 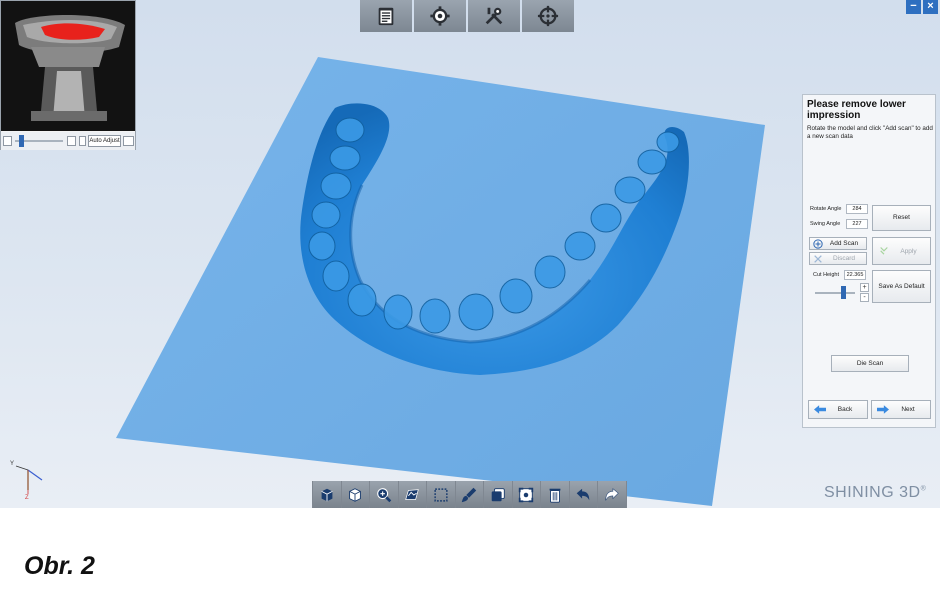 I want to click on add-scan-button: Add Scan, so click(x=838, y=243).